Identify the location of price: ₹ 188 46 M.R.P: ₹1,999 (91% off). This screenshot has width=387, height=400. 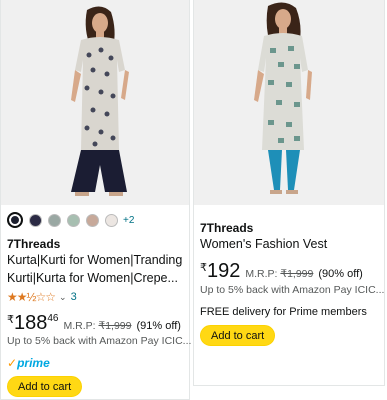
(94, 323).